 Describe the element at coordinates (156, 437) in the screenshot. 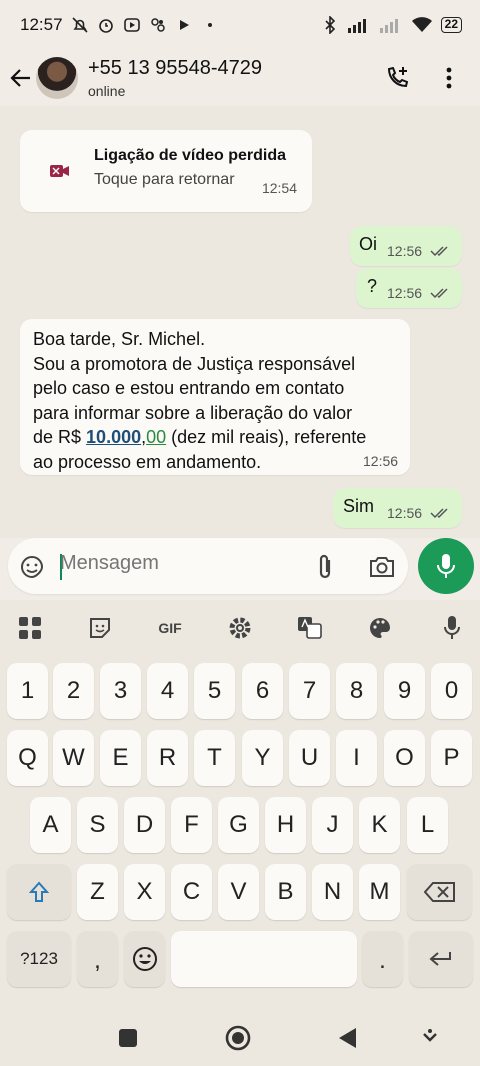

I see `amount-decimal-link: 00` at that location.